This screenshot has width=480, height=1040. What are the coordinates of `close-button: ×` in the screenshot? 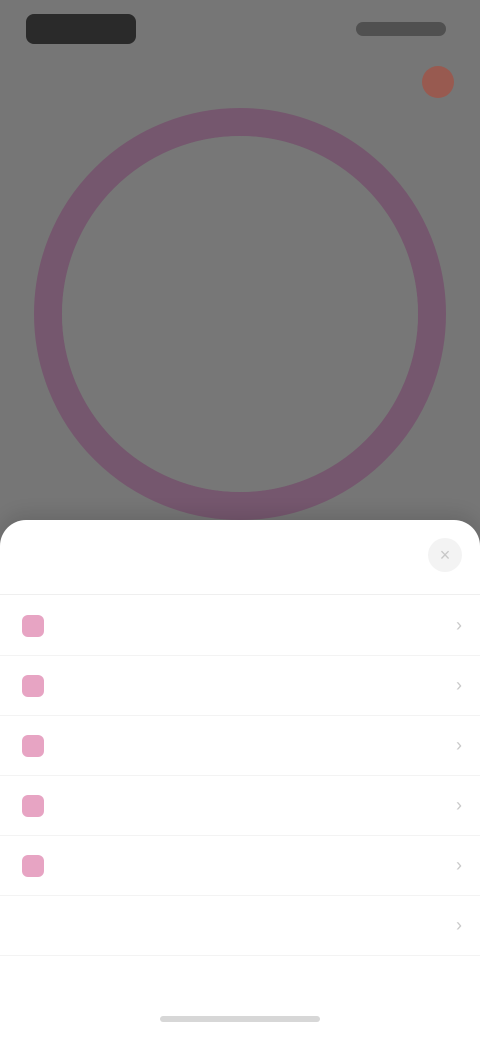 It's located at (445, 555).